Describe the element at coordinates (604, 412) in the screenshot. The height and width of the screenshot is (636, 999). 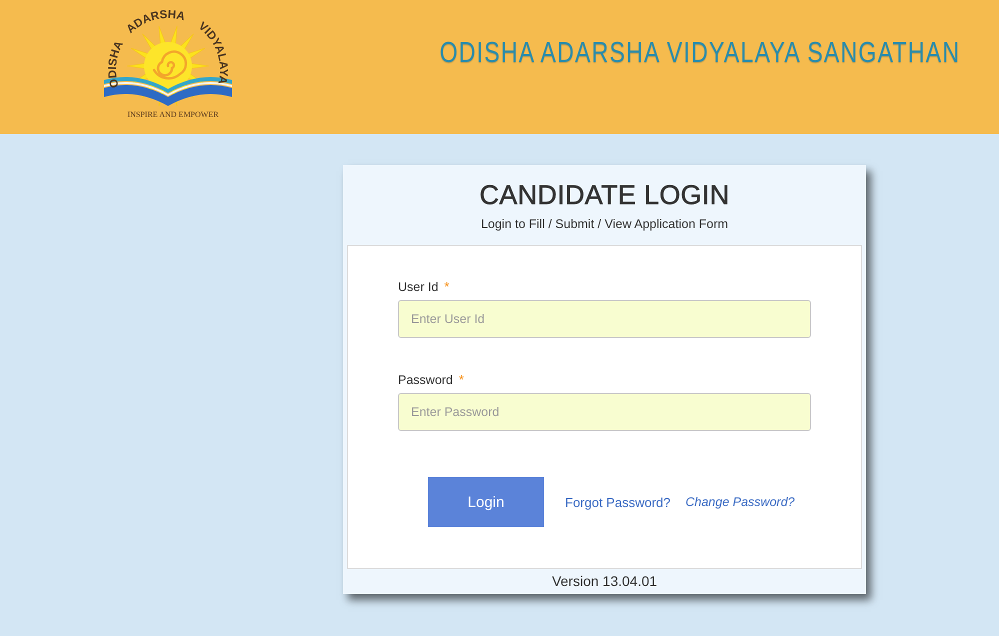
I see `password-field: Enter Password` at that location.